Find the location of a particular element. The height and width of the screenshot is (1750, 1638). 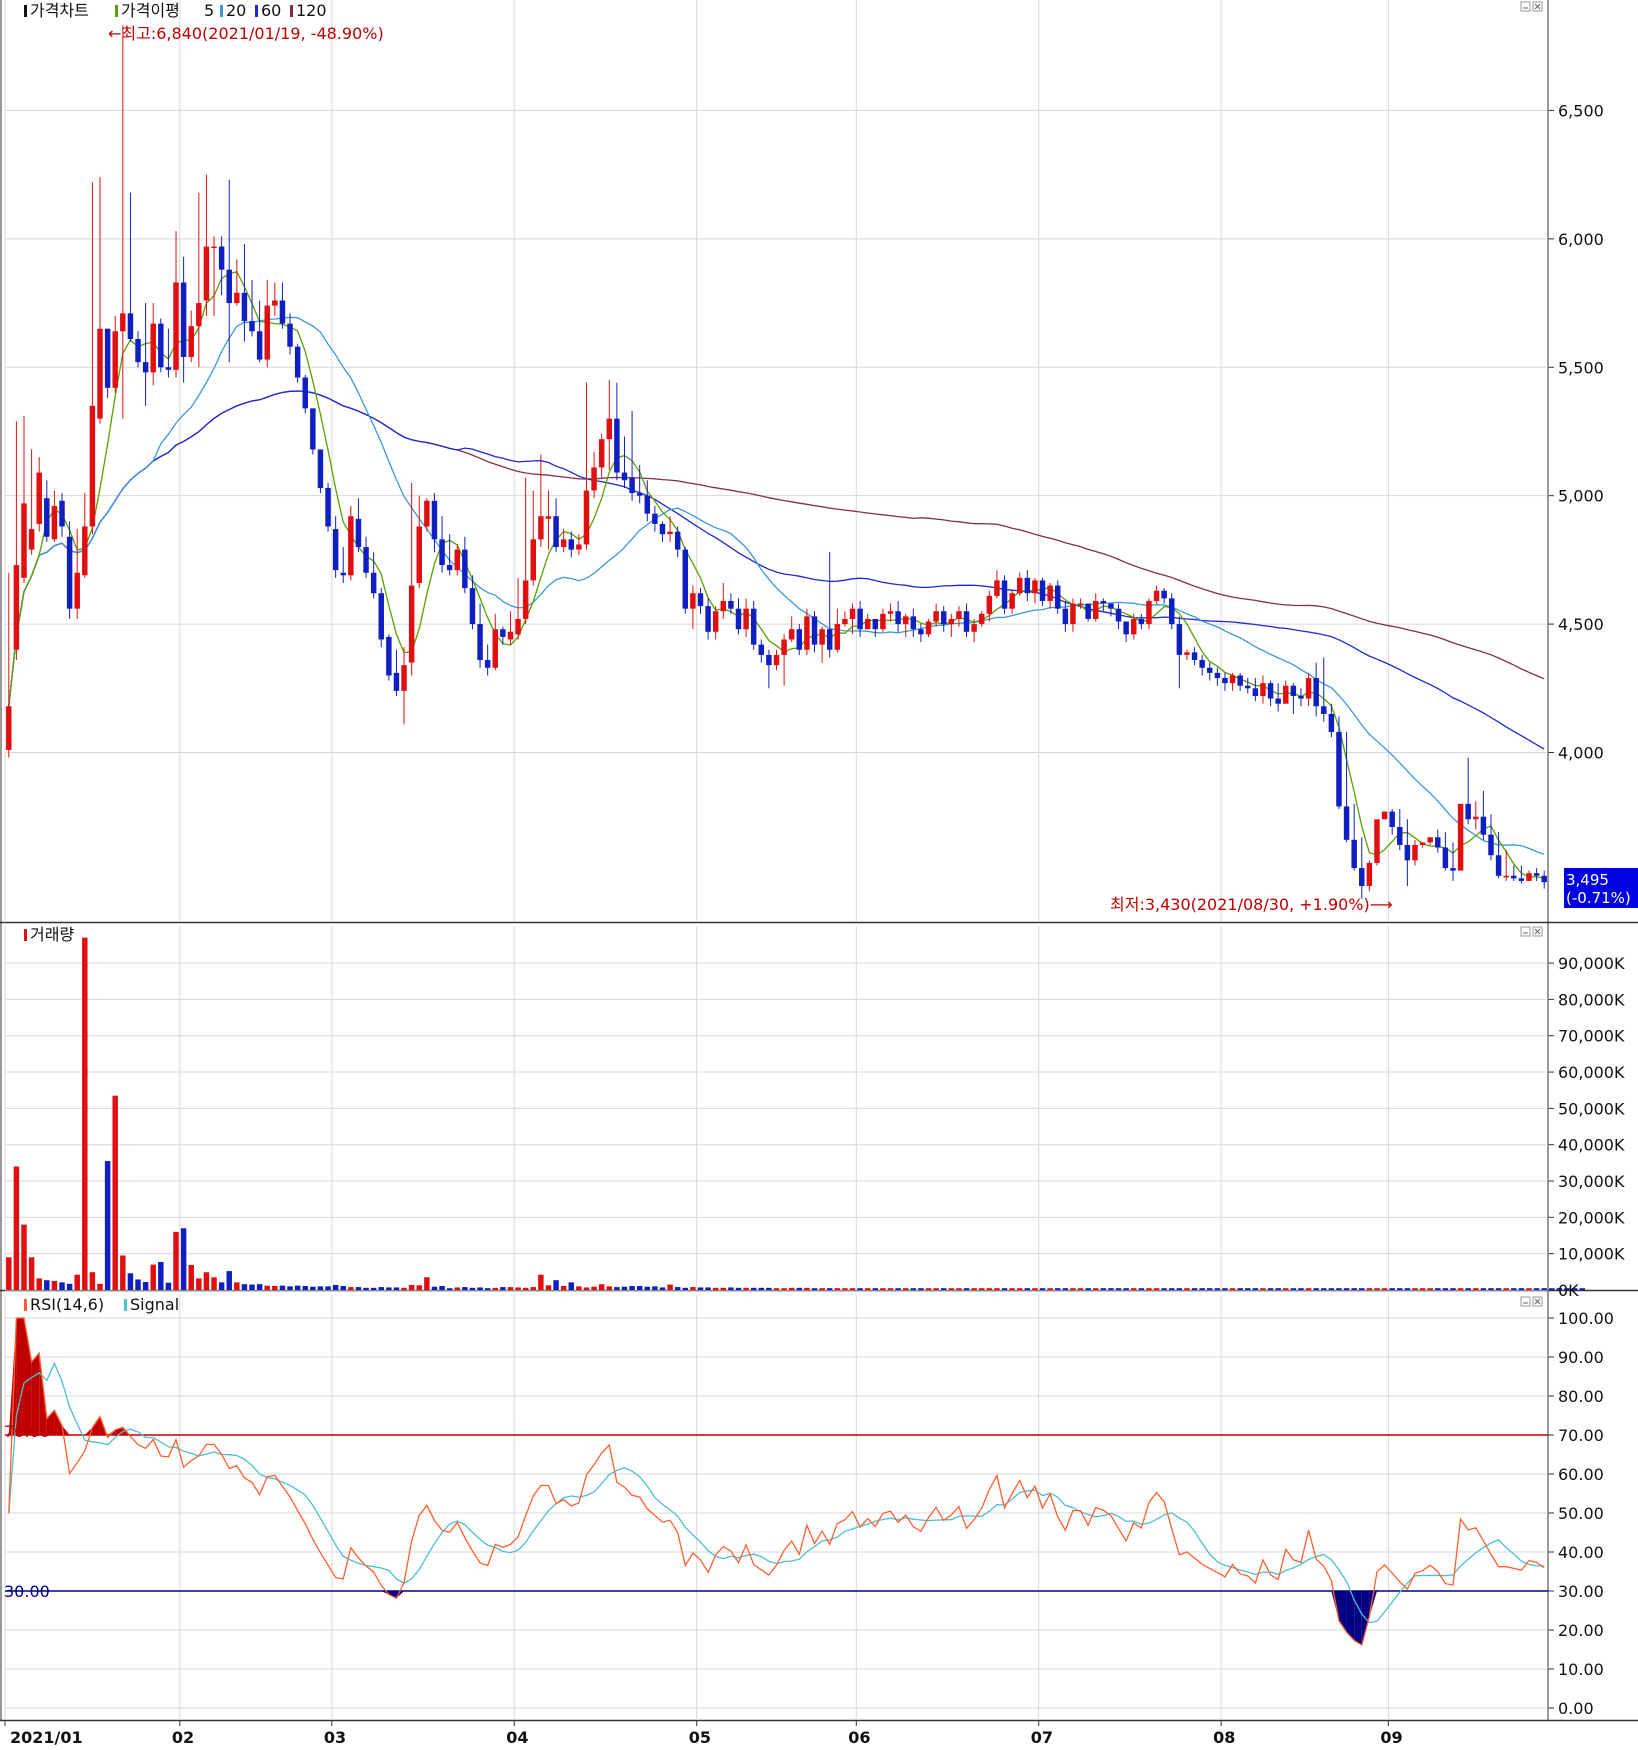

price-tick-label: 5,500 is located at coordinates (1581, 367).